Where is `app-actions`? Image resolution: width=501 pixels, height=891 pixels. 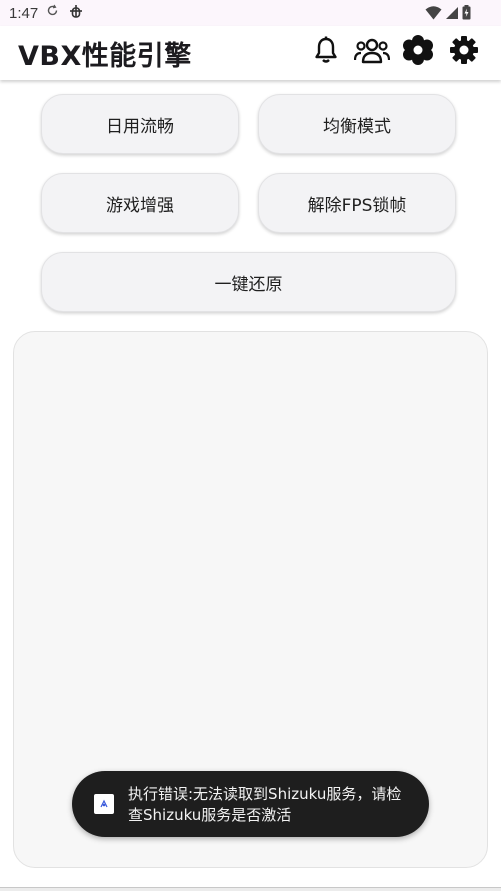 app-actions is located at coordinates (395, 52).